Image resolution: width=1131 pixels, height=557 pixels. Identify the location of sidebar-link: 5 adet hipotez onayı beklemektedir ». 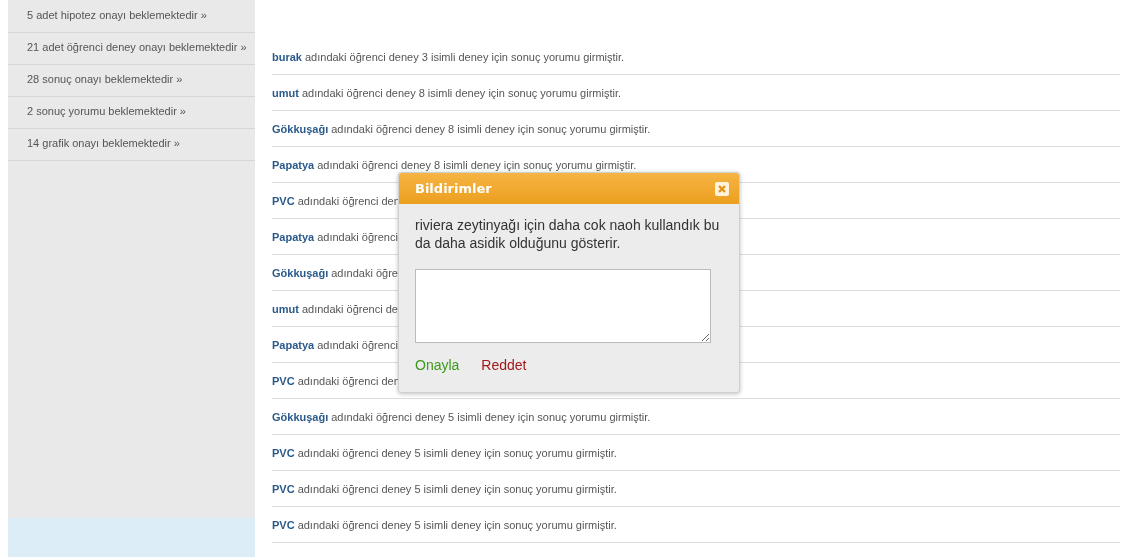
(131, 17).